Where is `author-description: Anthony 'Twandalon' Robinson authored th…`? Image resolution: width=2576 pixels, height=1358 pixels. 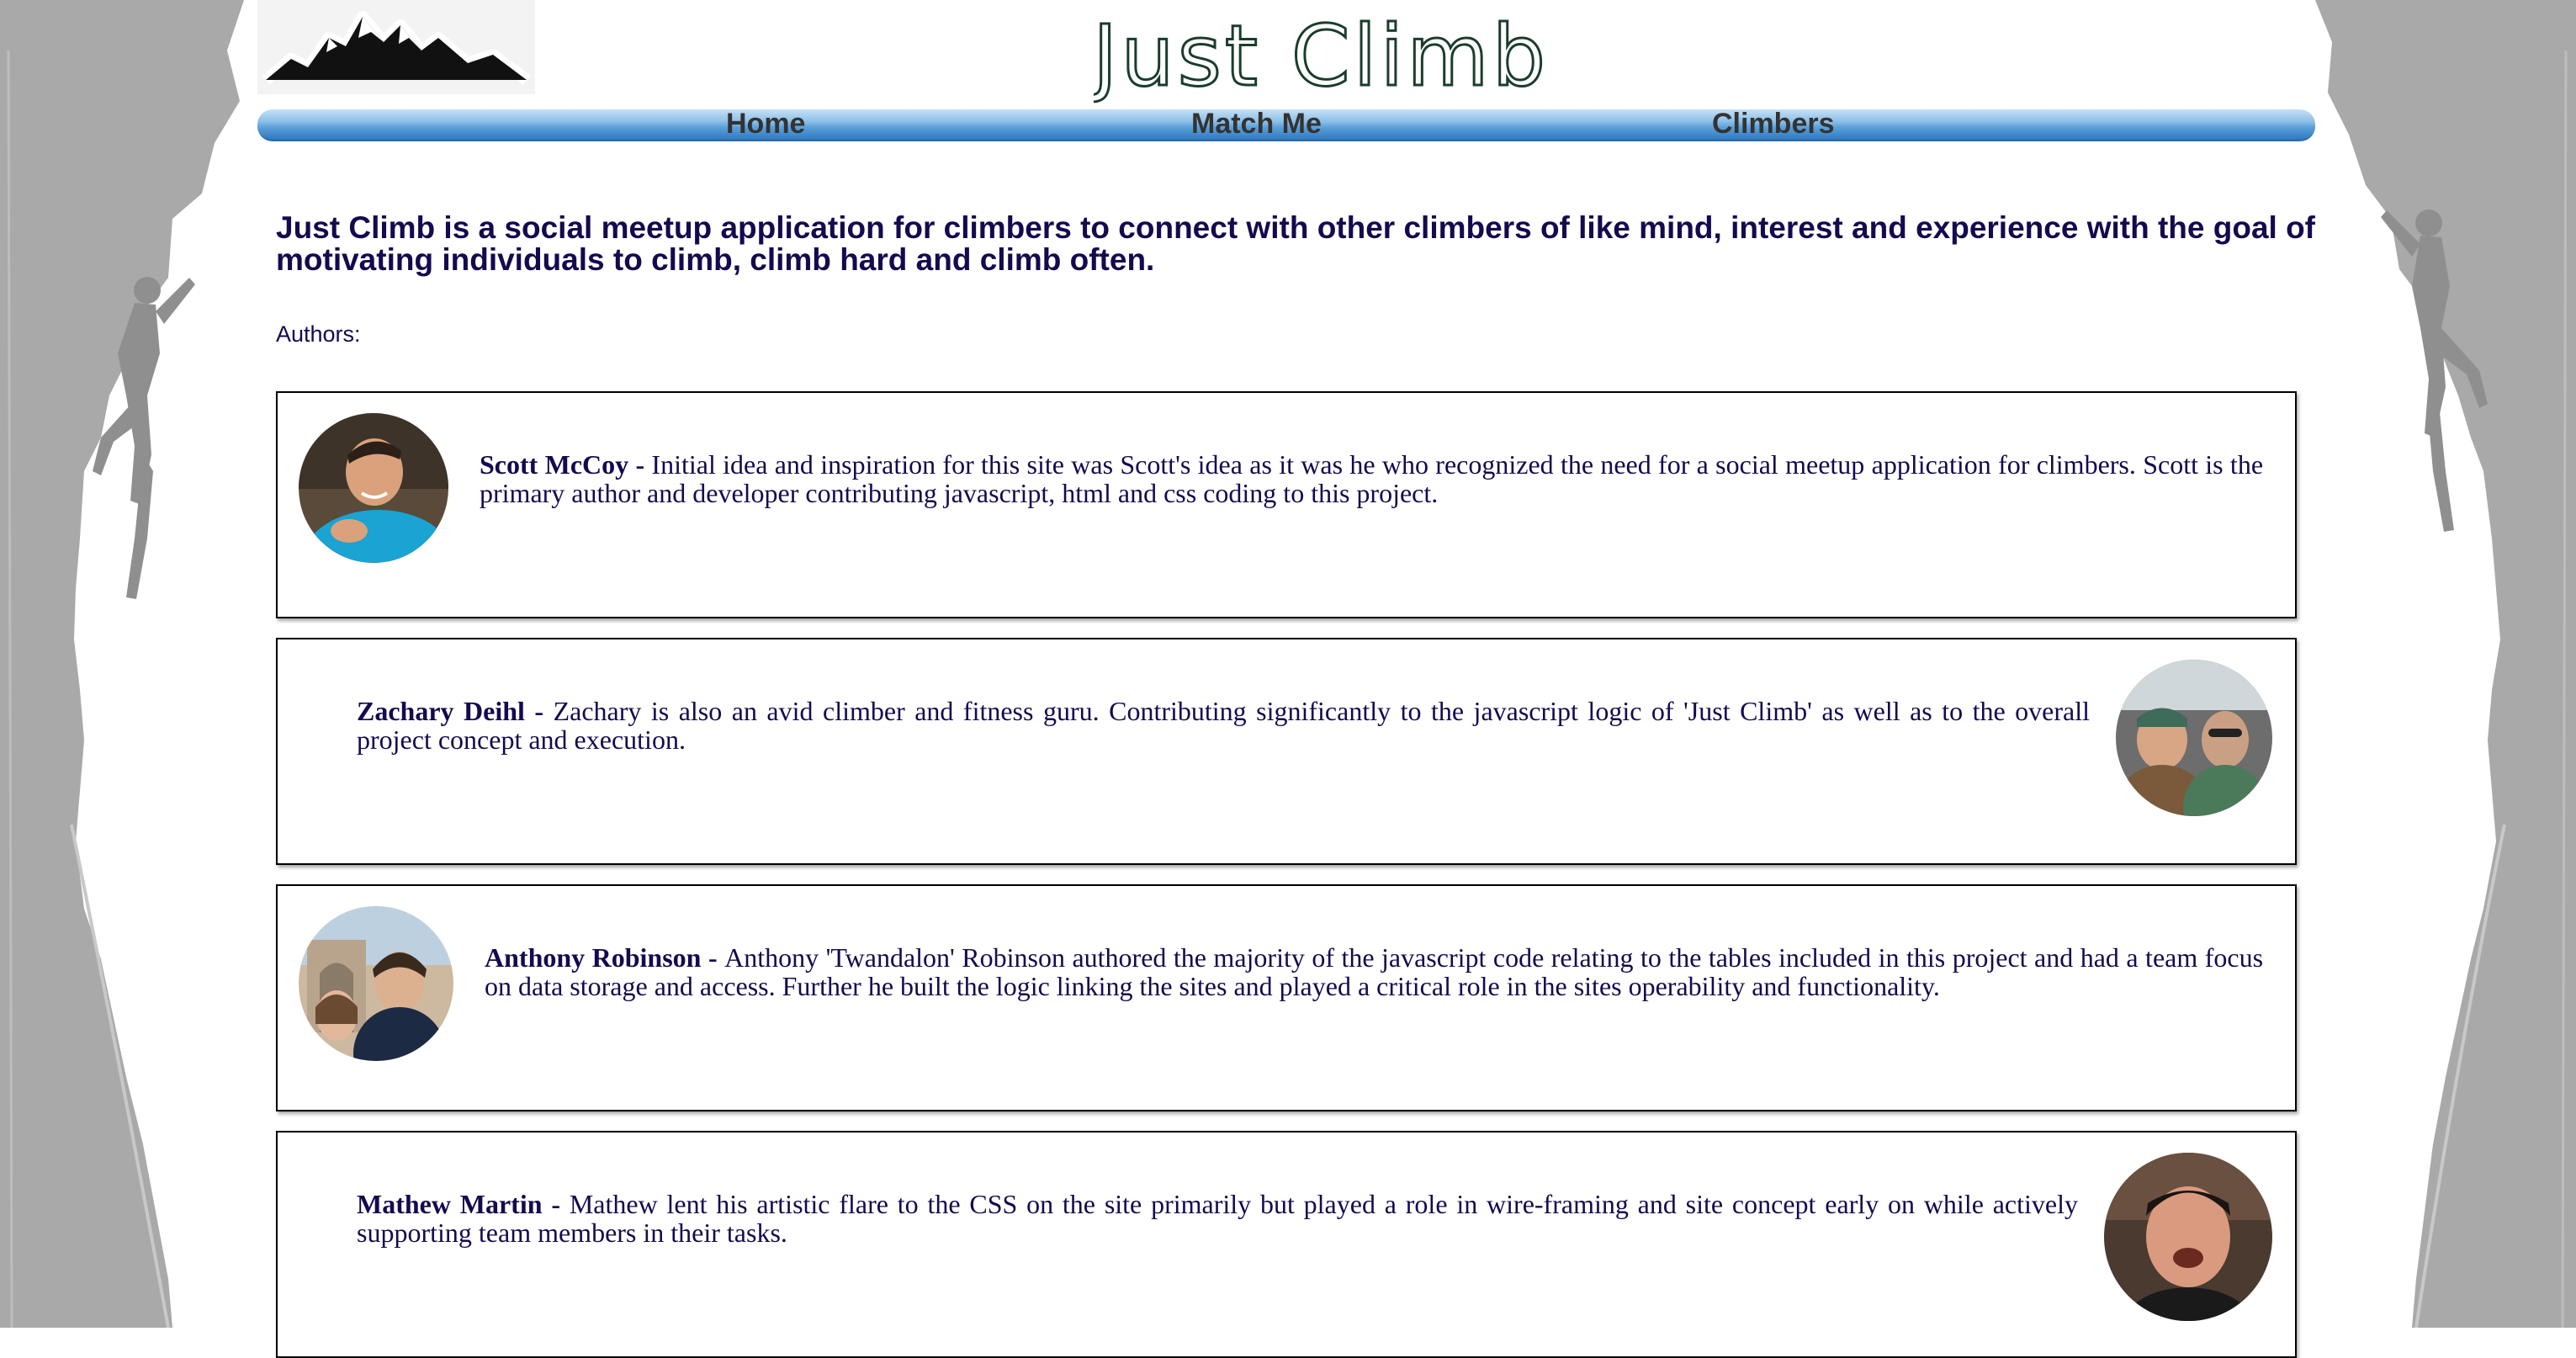 author-description: Anthony 'Twandalon' Robinson authored th… is located at coordinates (1374, 971).